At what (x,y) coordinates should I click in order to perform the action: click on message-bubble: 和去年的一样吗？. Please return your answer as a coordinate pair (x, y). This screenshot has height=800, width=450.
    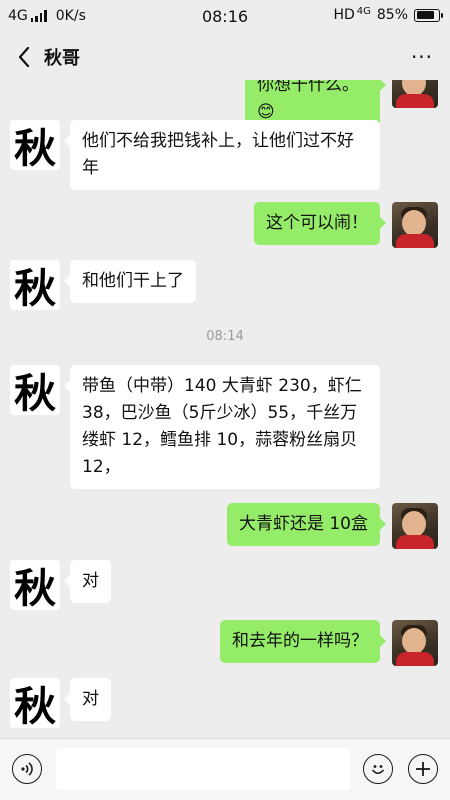
    Looking at the image, I should click on (303, 641).